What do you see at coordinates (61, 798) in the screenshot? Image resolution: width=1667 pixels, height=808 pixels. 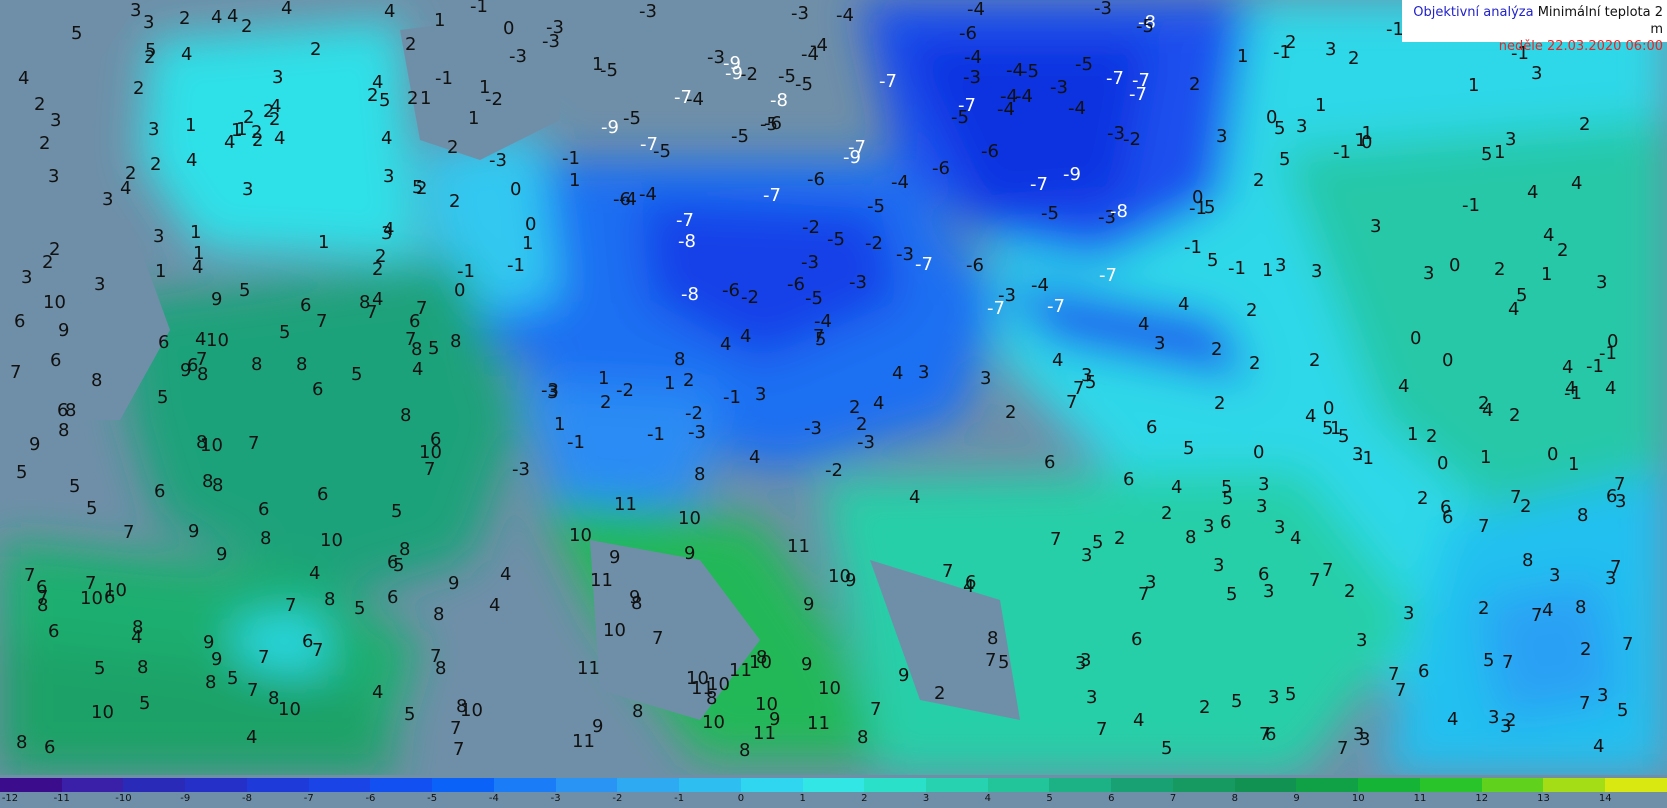 I see `legend-tick-label: -11` at bounding box center [61, 798].